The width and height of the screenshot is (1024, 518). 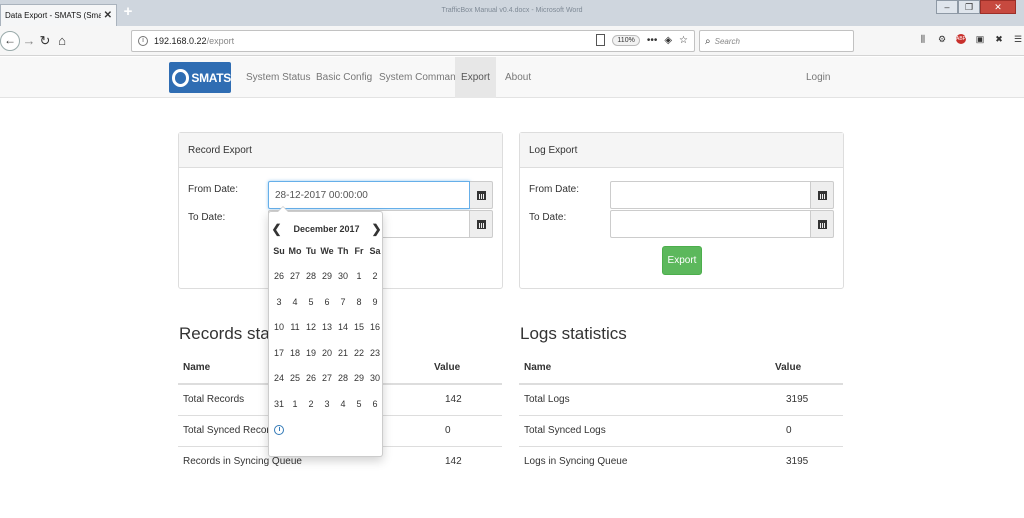 I want to click on datepicker-day: 9, so click(x=375, y=309).